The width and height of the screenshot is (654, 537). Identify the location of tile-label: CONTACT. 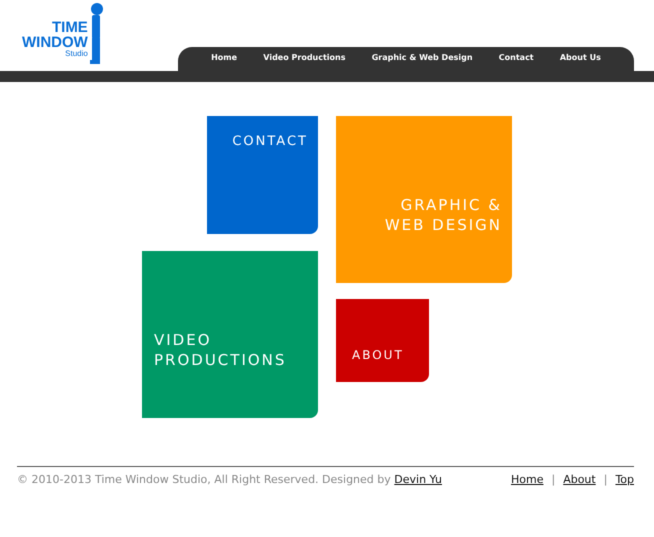
(270, 142).